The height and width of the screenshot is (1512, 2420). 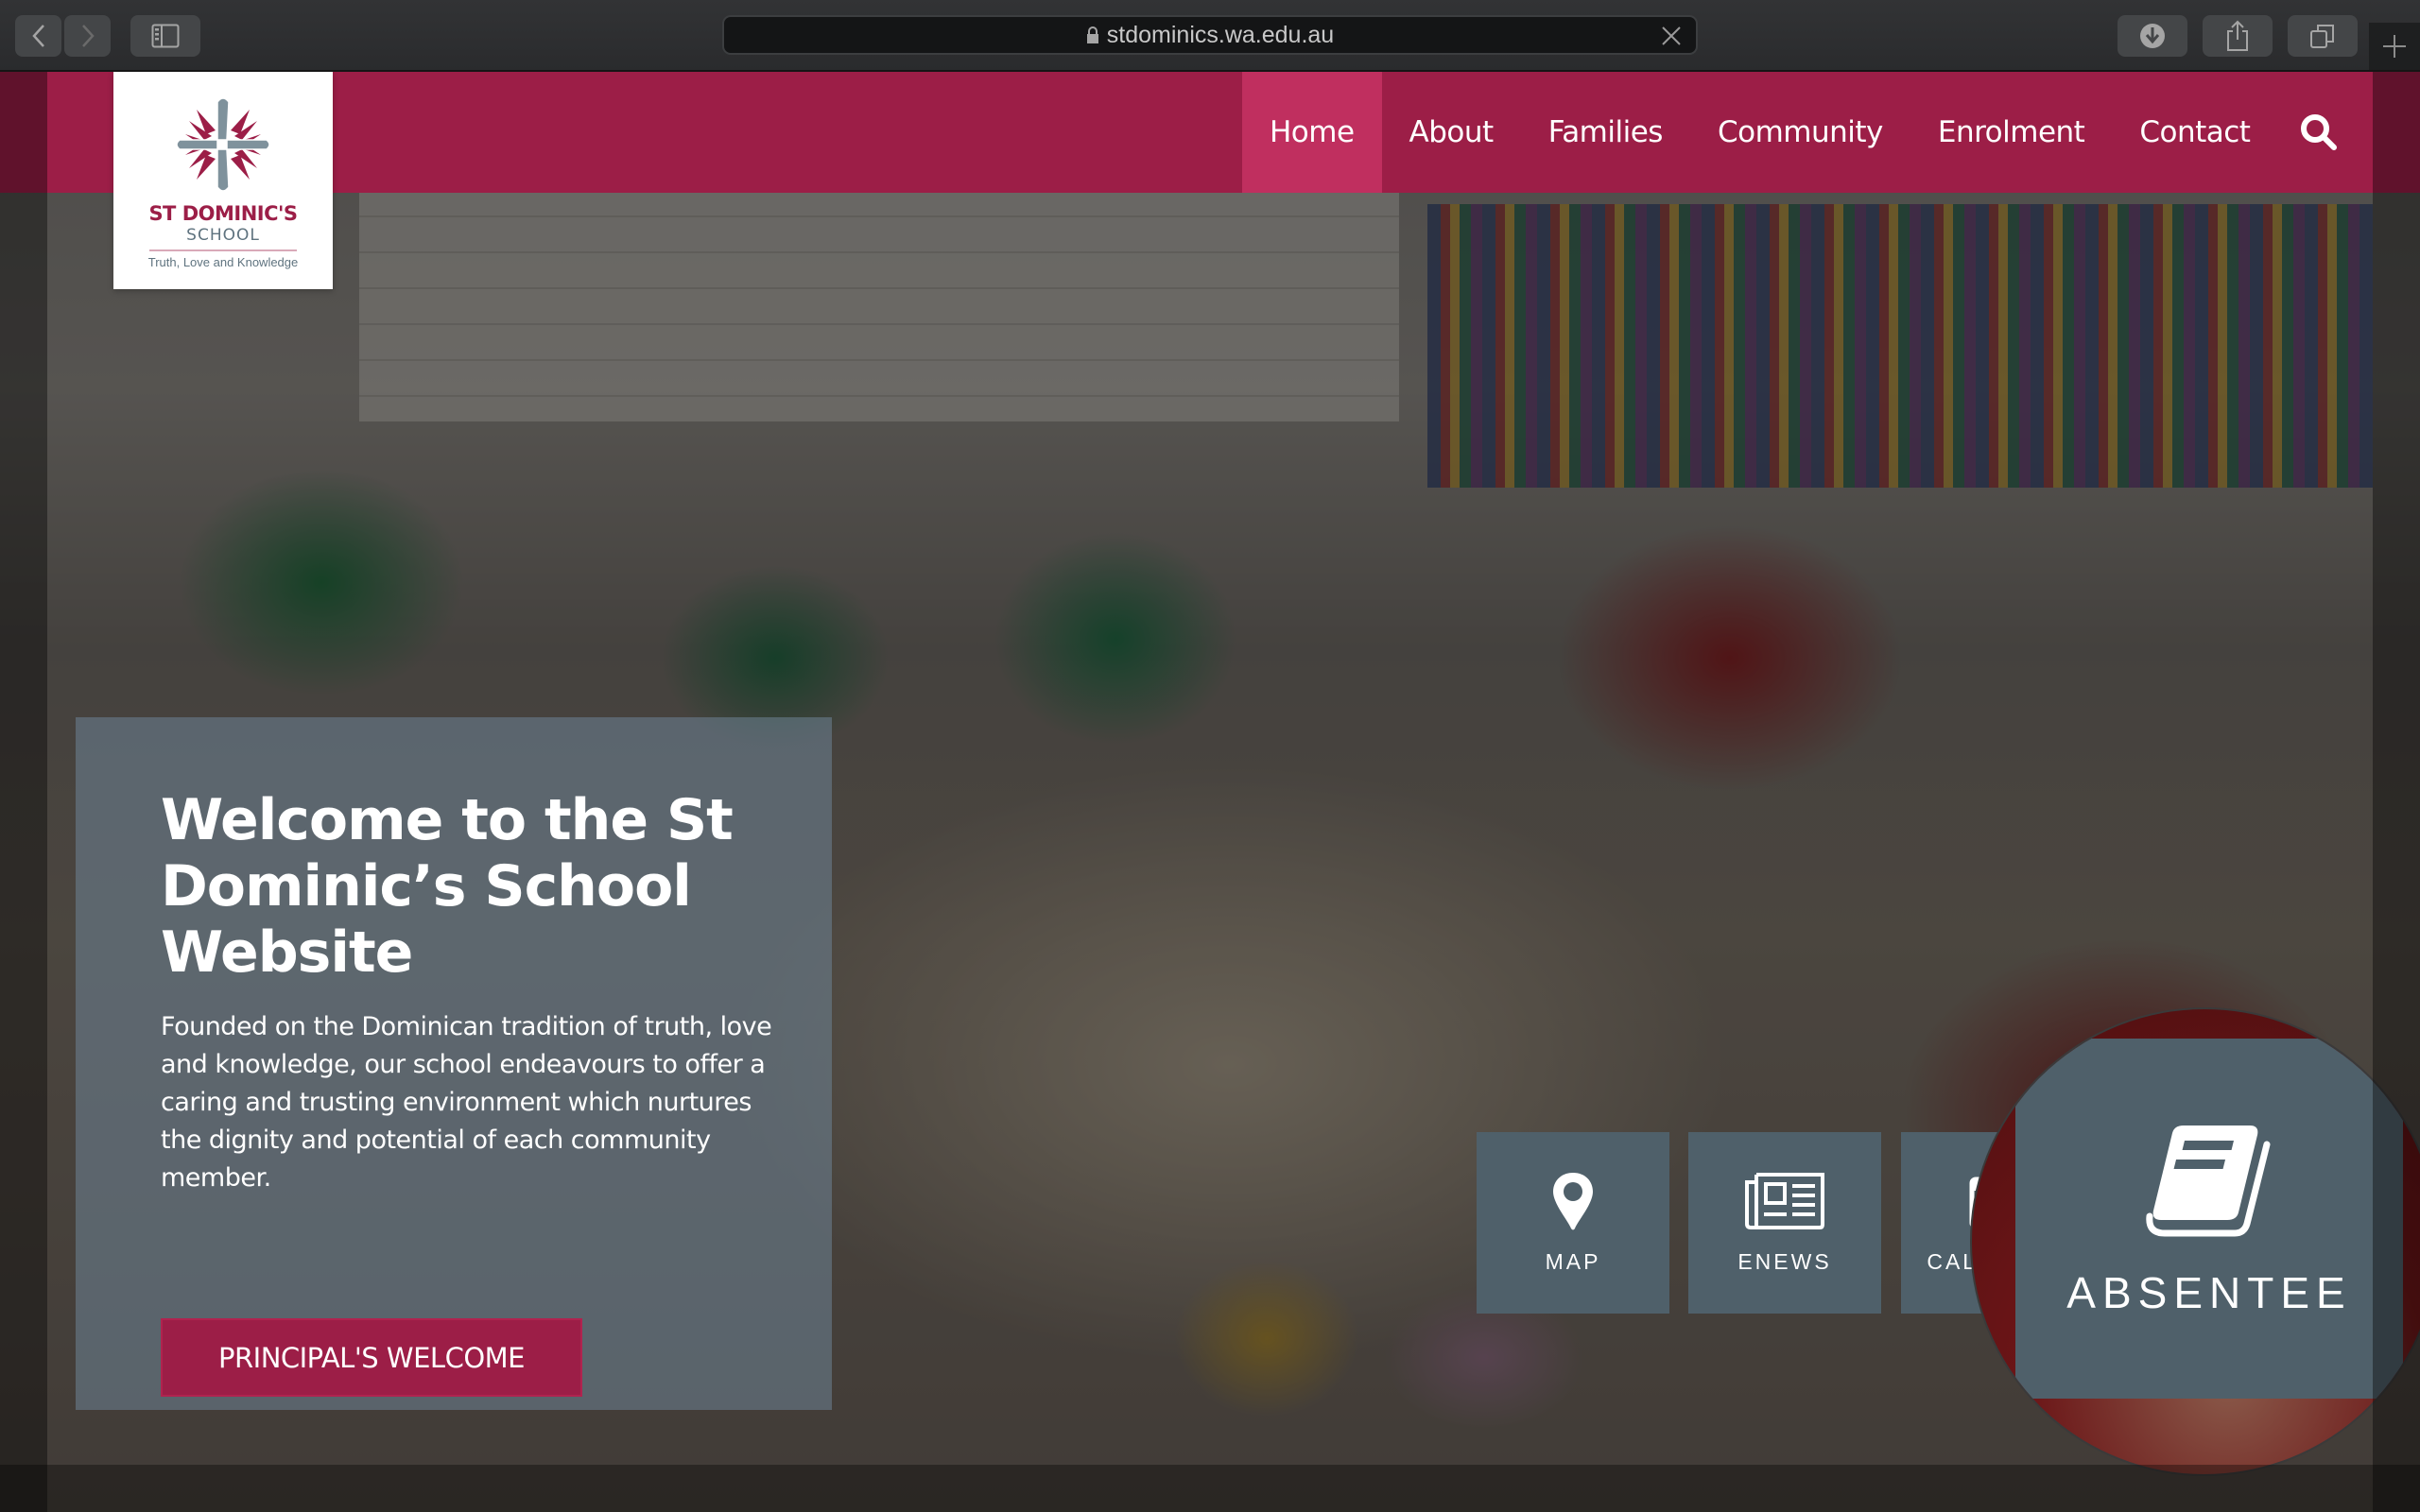 I want to click on quick-link-label: MAP, so click(x=1573, y=1261).